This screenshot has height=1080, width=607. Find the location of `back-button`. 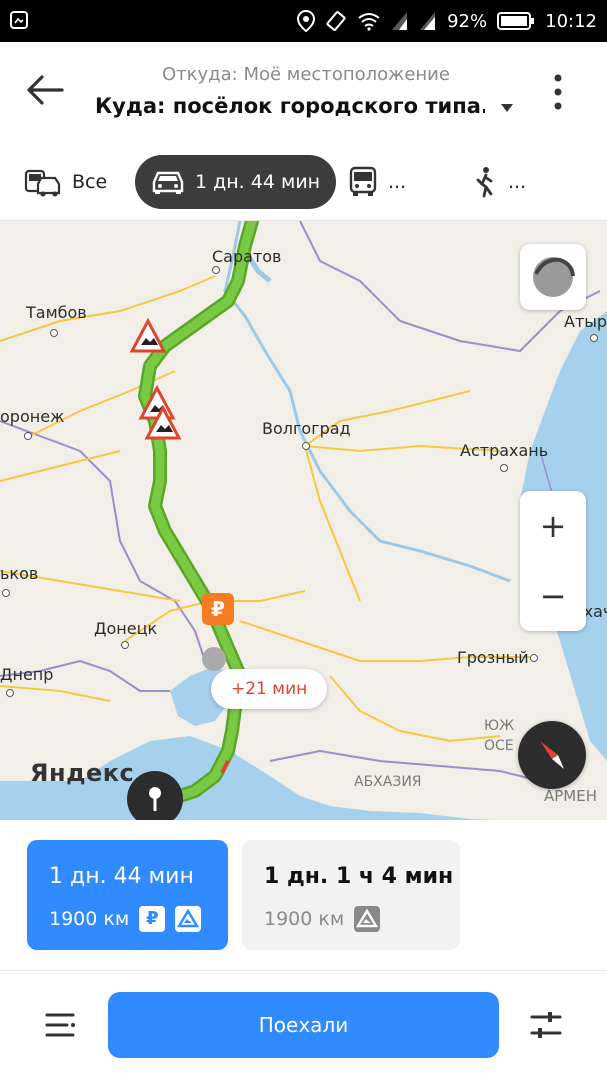

back-button is located at coordinates (46, 90).